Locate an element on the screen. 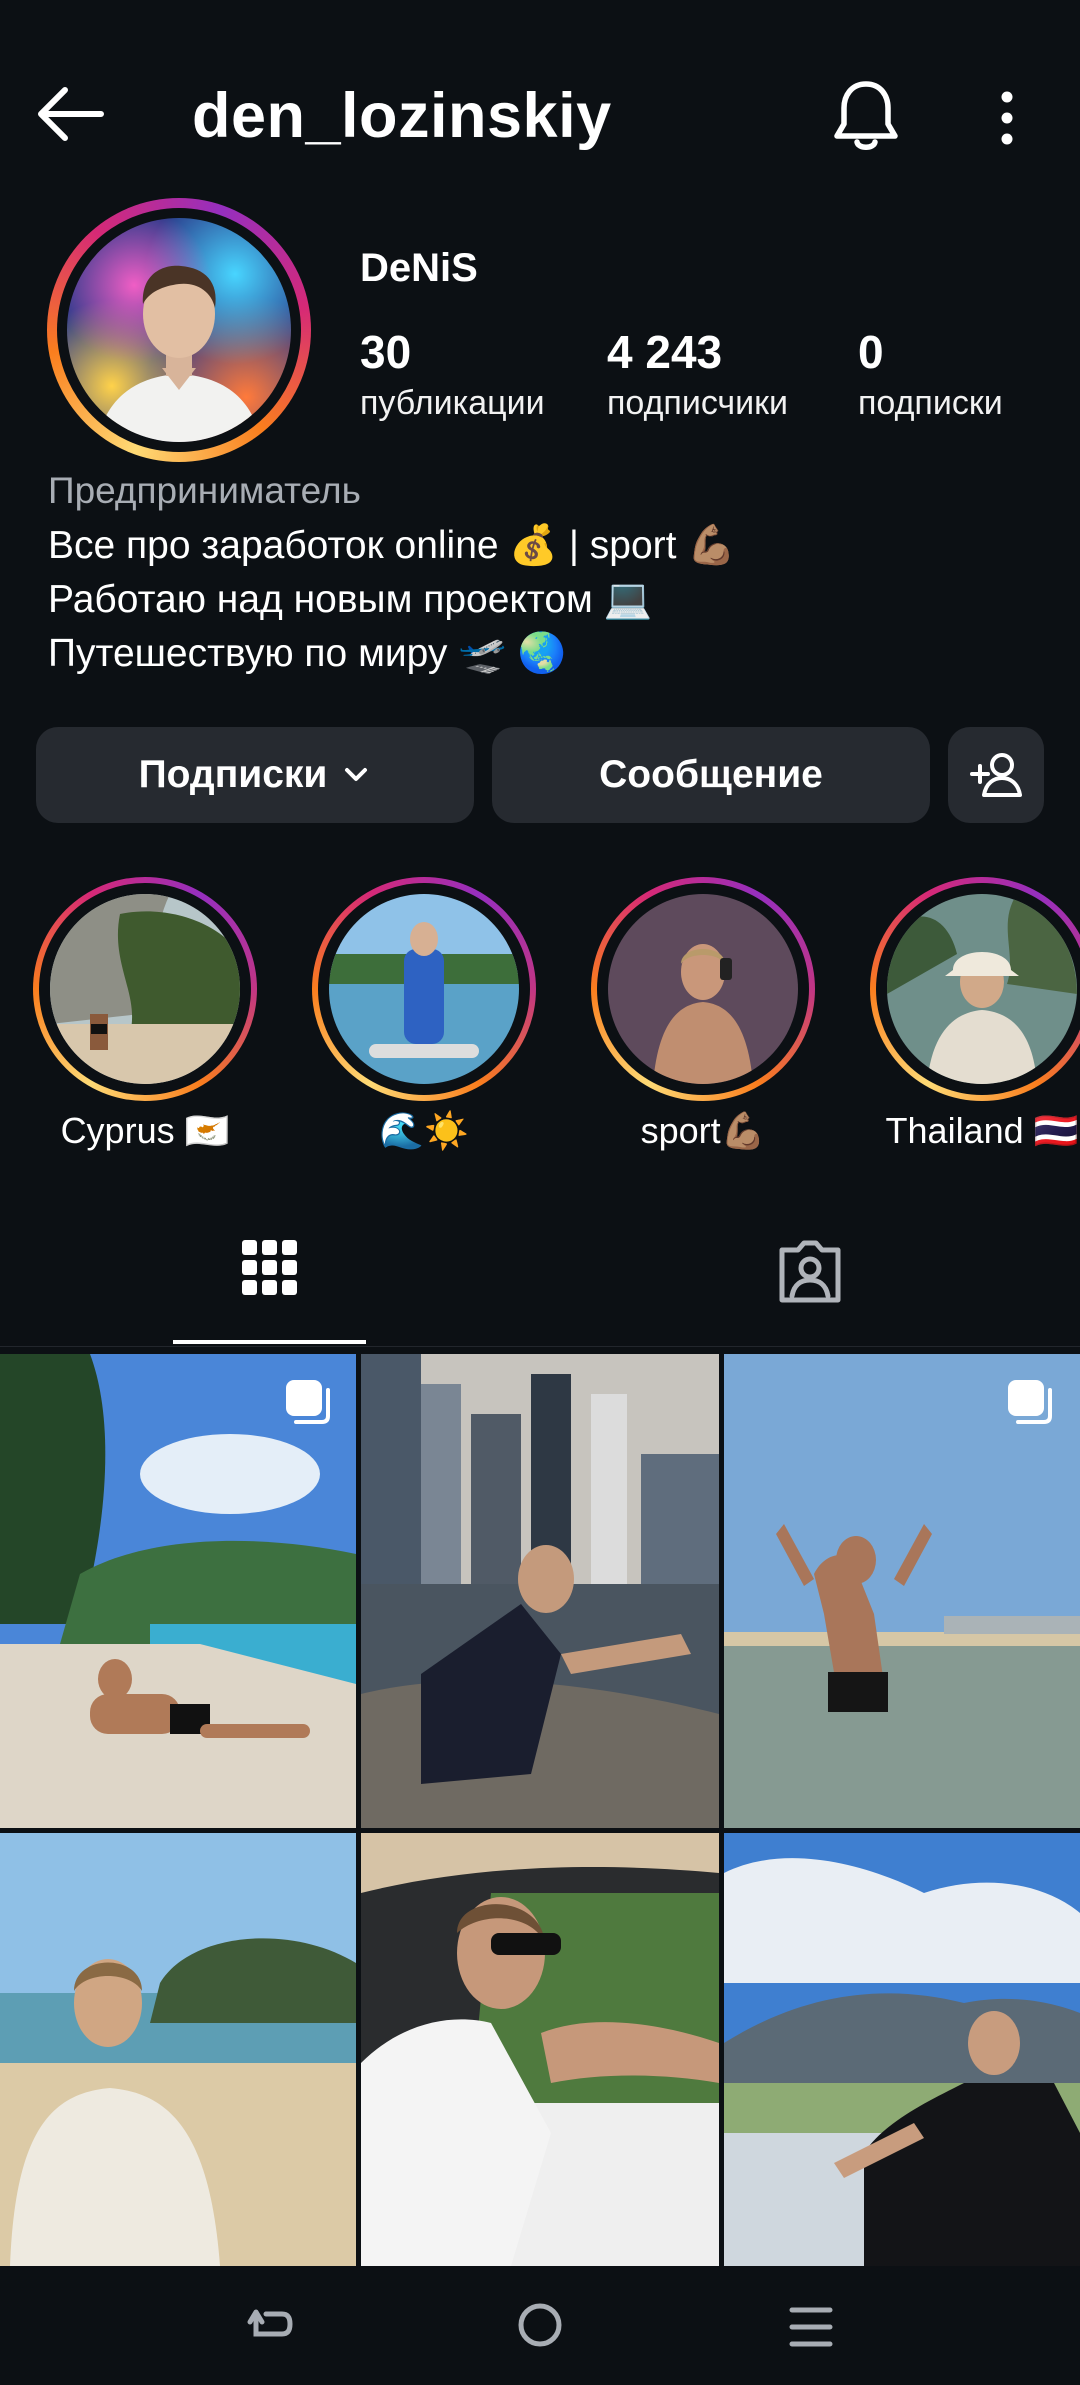 This screenshot has height=2385, width=1080. add-person-icon is located at coordinates (996, 775).